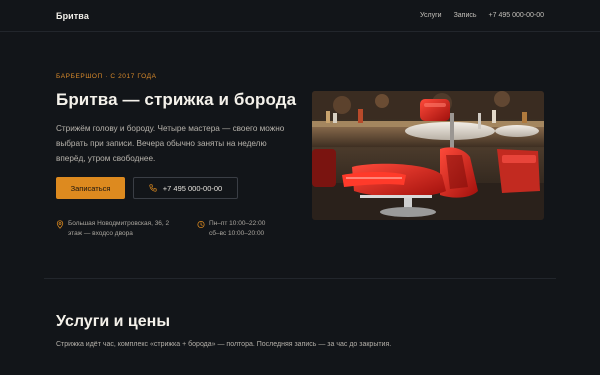 This screenshot has height=375, width=600. Describe the element at coordinates (113, 321) in the screenshot. I see `services-title: Услуги и цены` at that location.